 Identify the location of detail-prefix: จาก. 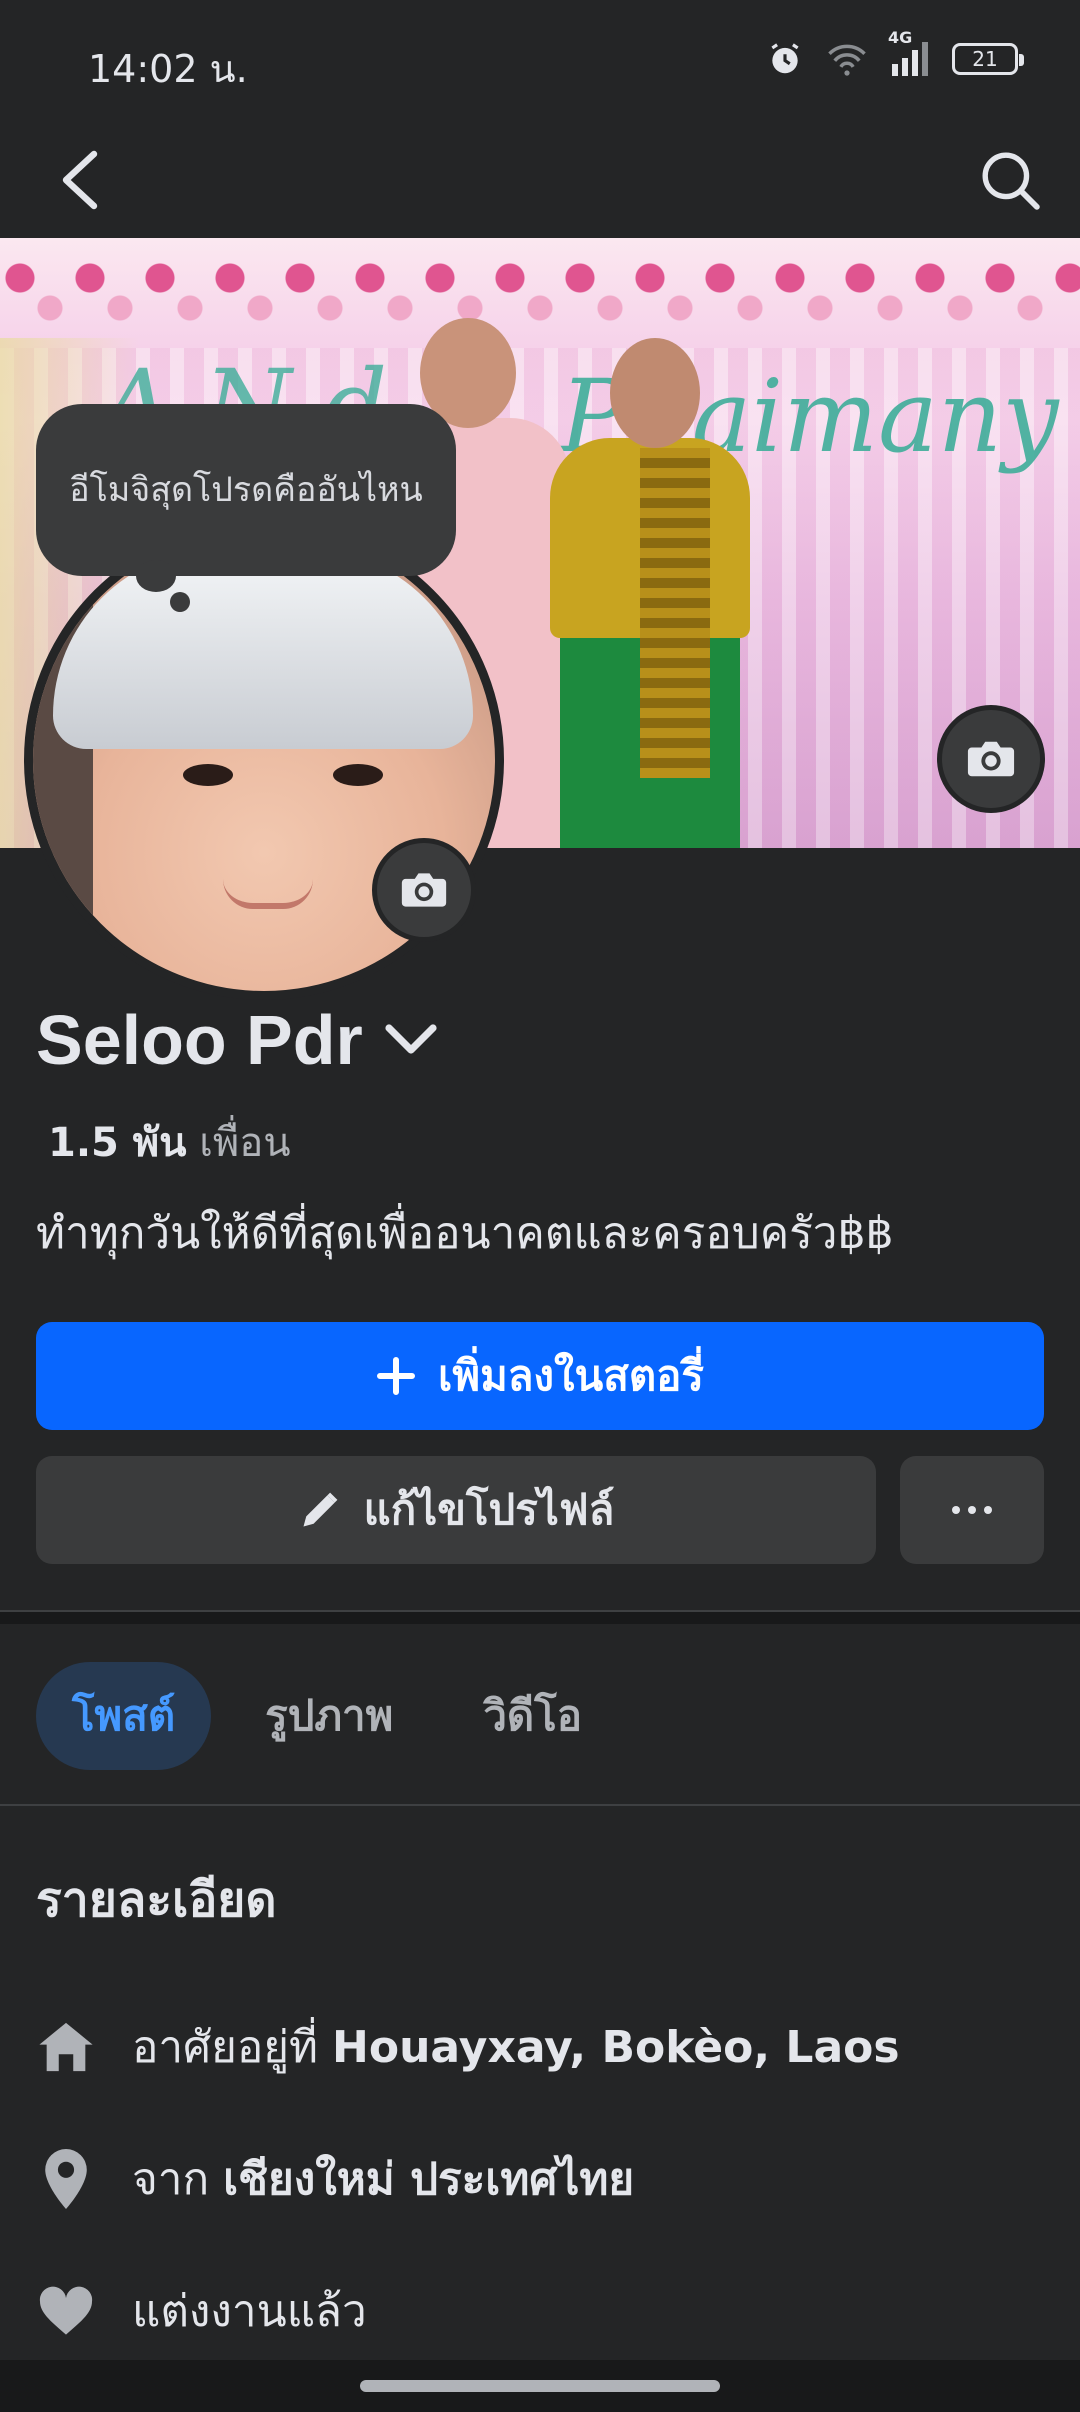
(178, 2179).